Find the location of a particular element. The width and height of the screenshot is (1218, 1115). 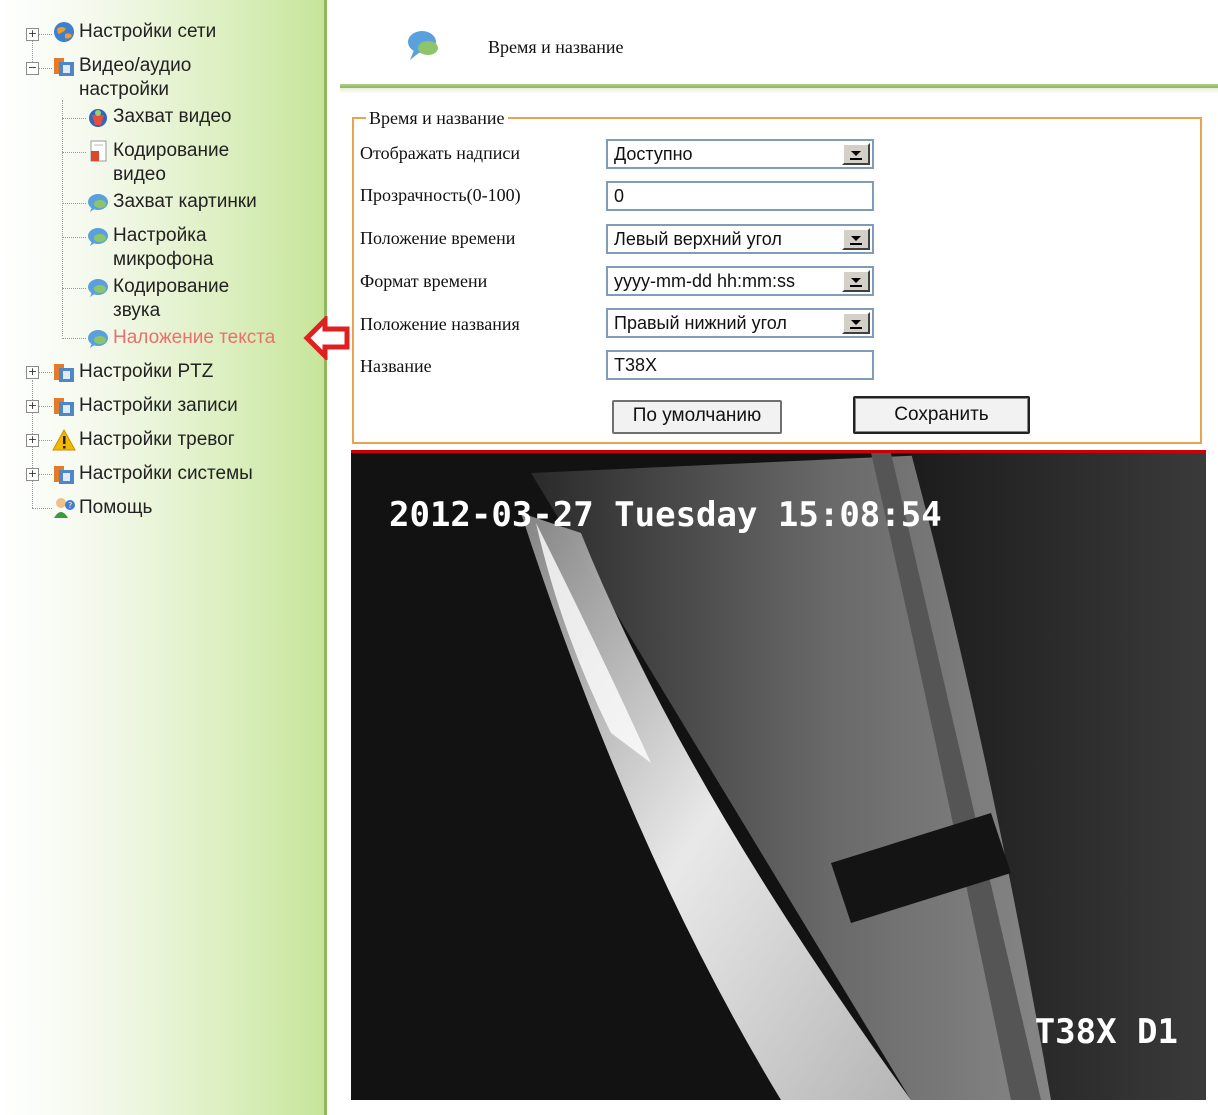

sidebar-item-text-overlay: Наложение текста is located at coordinates (180, 338).